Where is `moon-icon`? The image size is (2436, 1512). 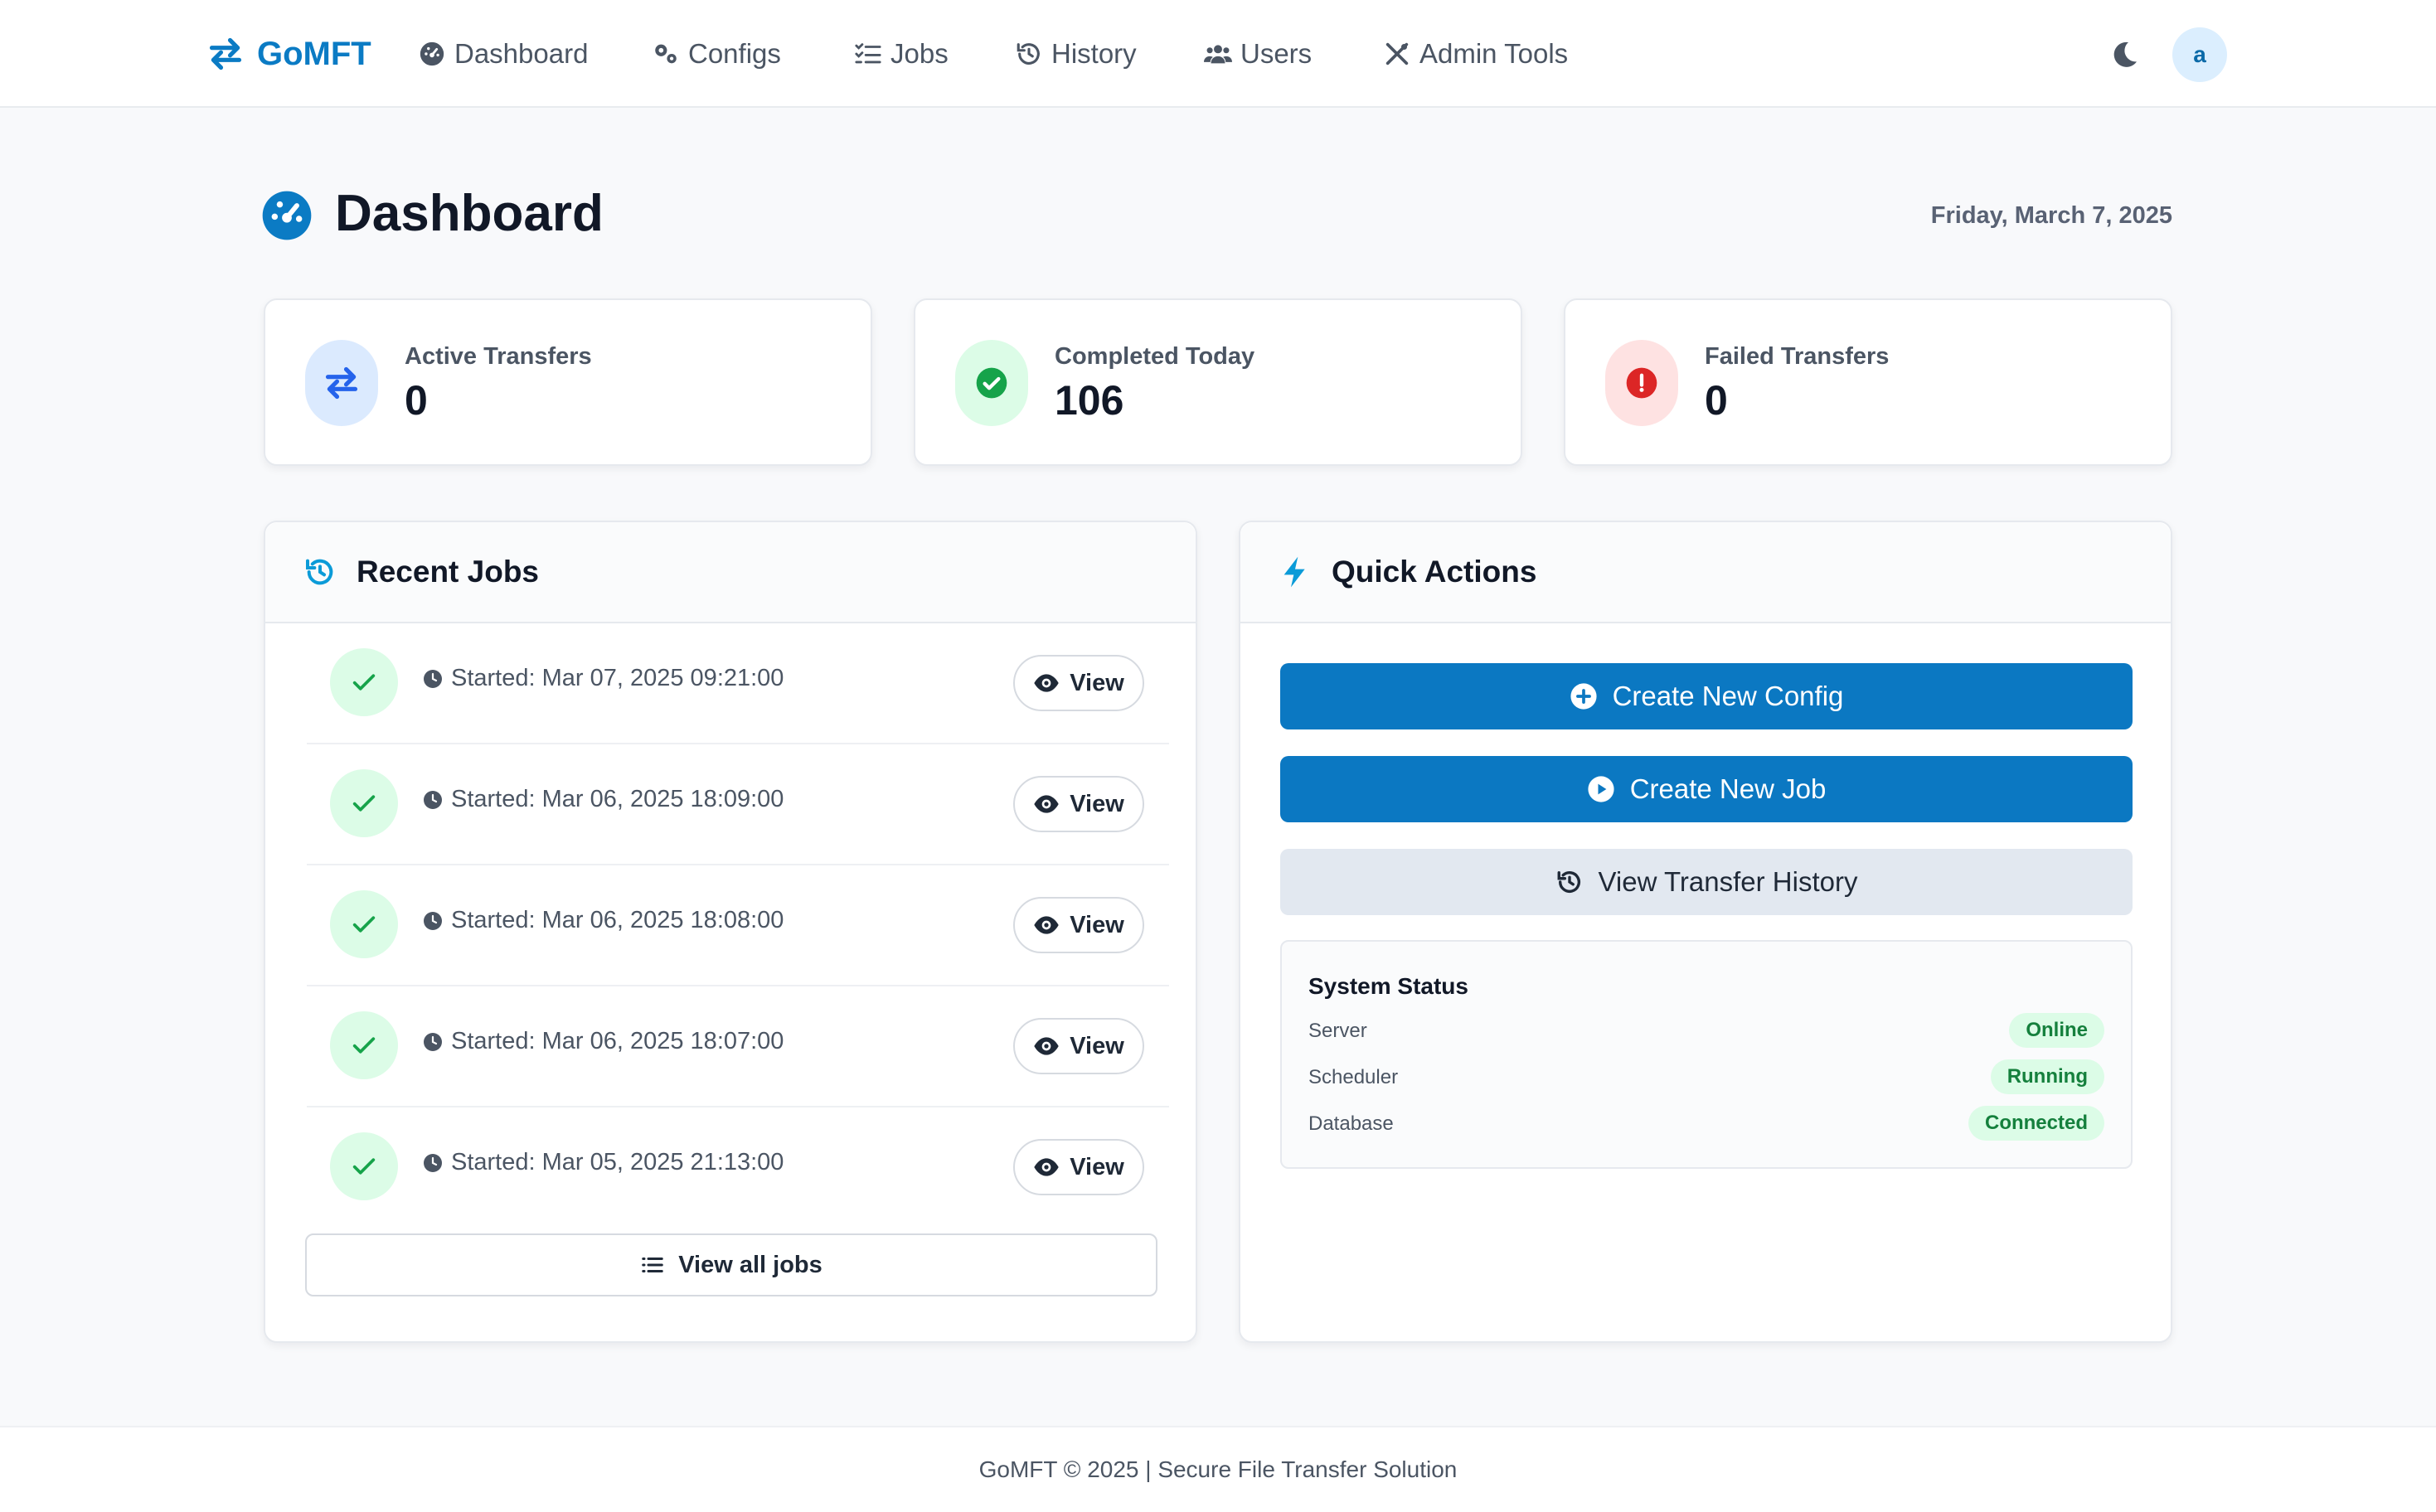 moon-icon is located at coordinates (2124, 54).